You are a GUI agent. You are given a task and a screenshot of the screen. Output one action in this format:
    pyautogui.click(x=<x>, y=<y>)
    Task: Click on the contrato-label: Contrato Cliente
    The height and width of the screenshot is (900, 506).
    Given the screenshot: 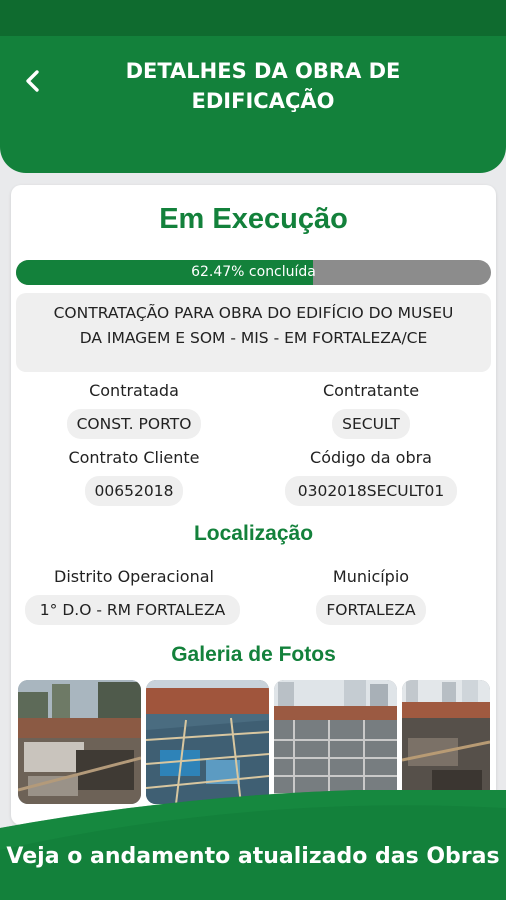 What is the action you would take?
    pyautogui.click(x=134, y=457)
    